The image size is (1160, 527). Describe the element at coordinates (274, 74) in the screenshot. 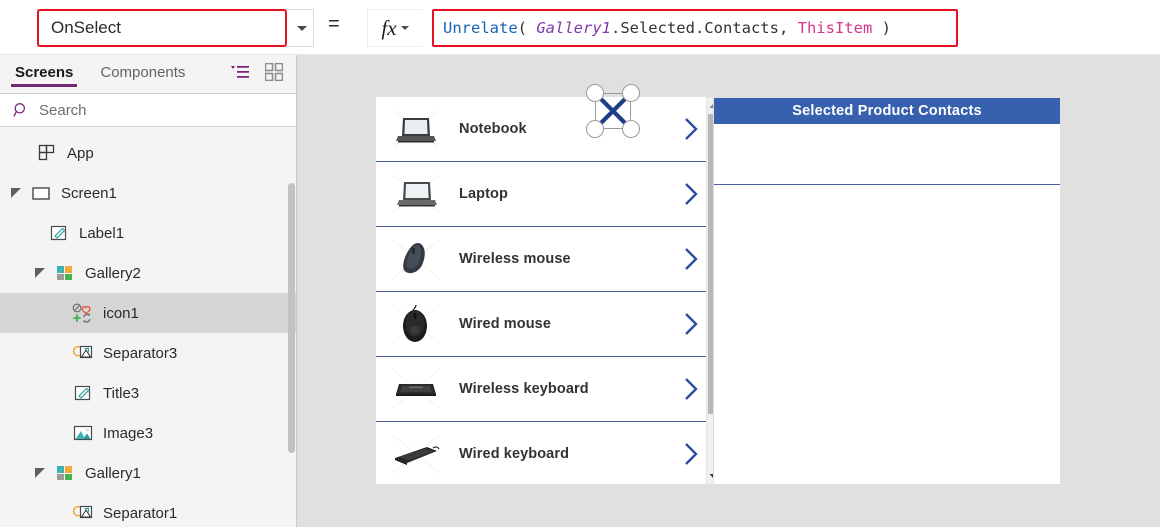

I see `tile-view-icon` at that location.